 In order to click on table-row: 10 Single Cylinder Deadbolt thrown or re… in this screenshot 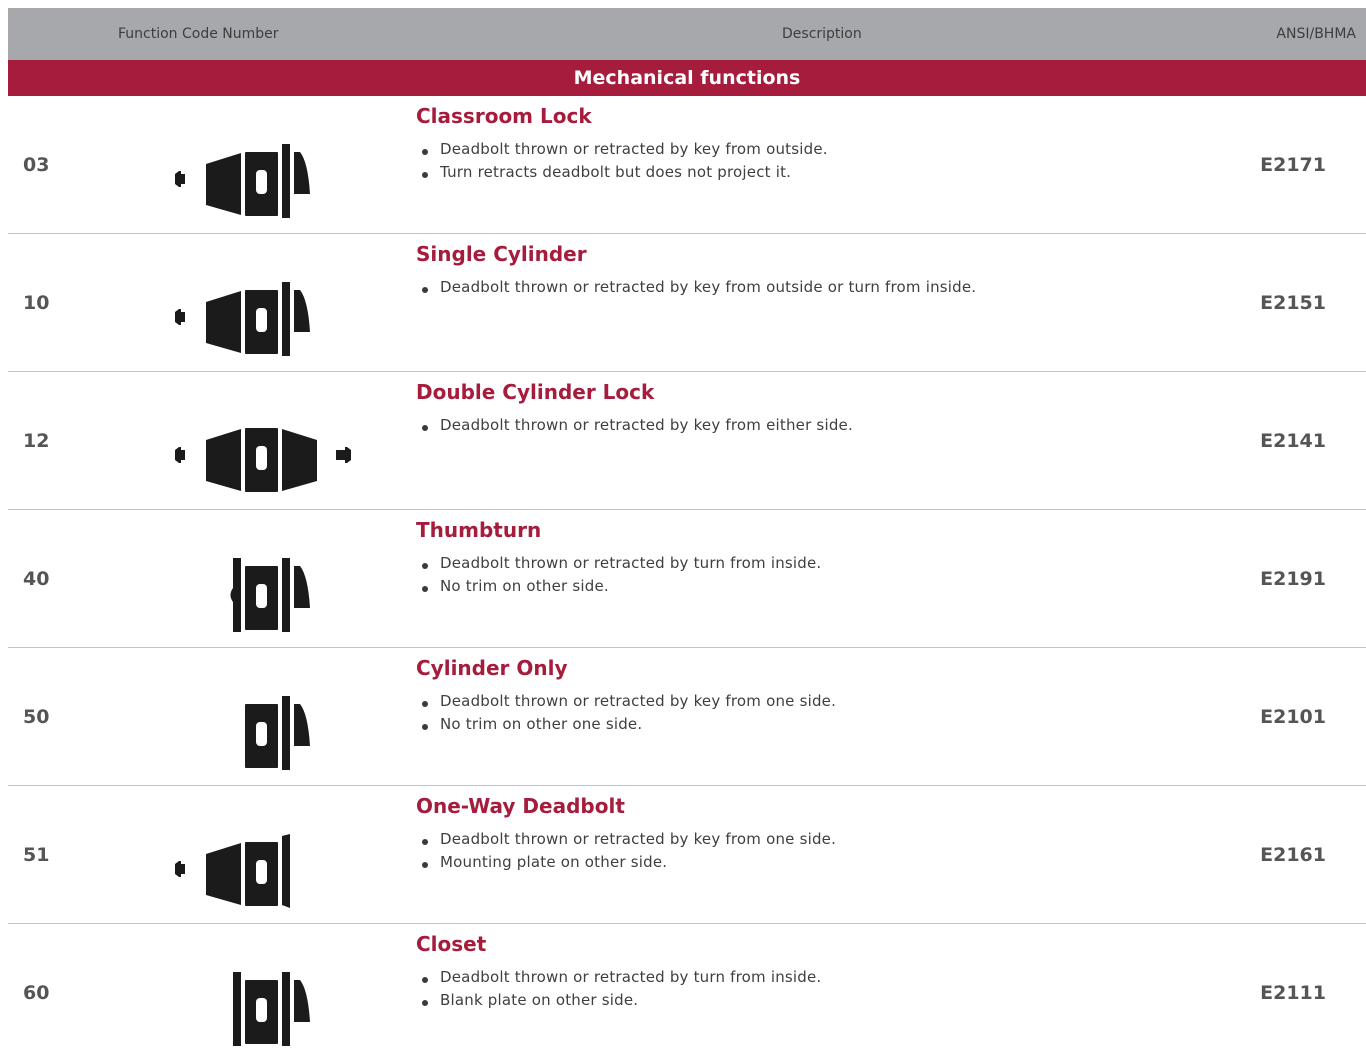, I will do `click(687, 303)`.